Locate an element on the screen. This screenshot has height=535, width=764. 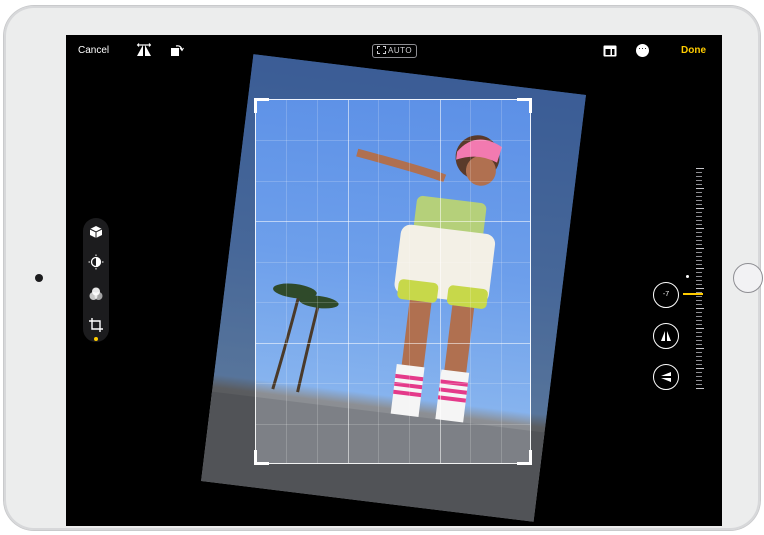
horizontal-perspective-button is located at coordinates (666, 377).